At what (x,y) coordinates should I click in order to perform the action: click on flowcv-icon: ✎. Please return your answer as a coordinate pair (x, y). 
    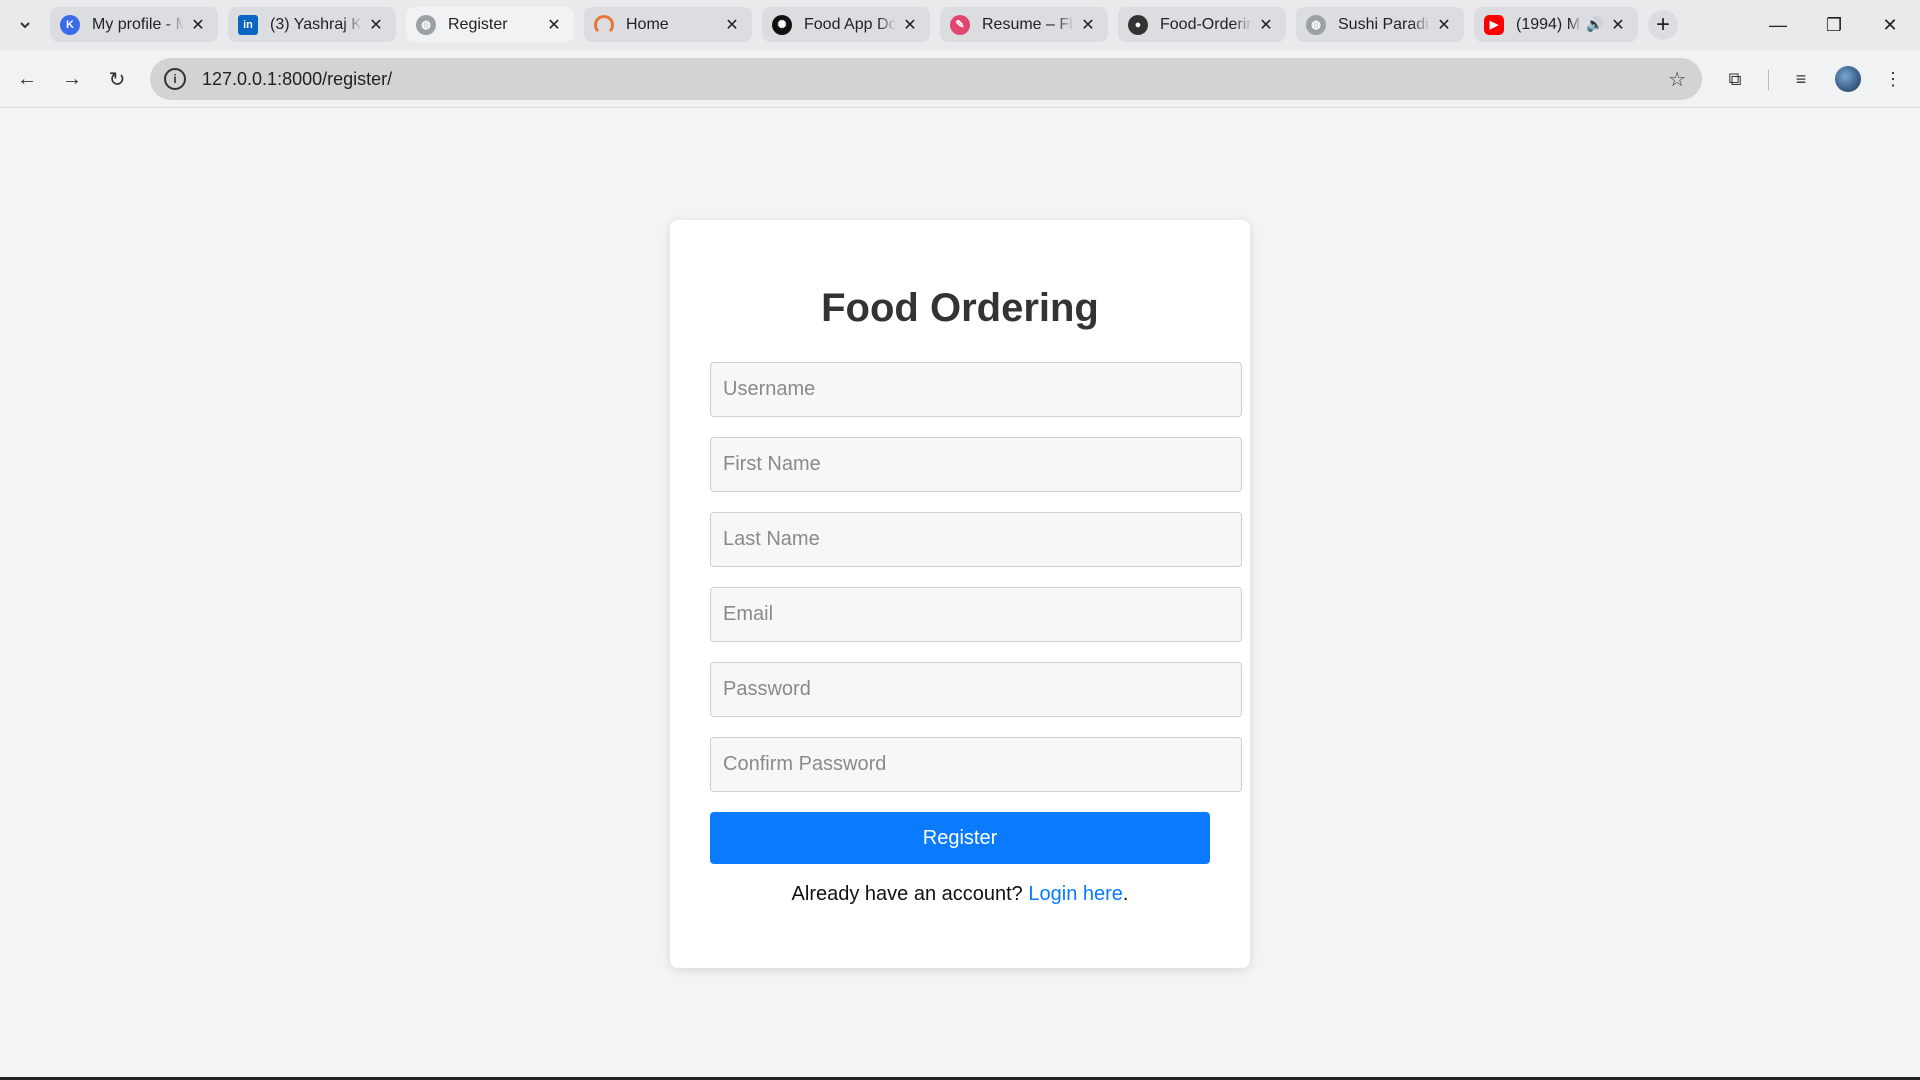
    Looking at the image, I should click on (960, 24).